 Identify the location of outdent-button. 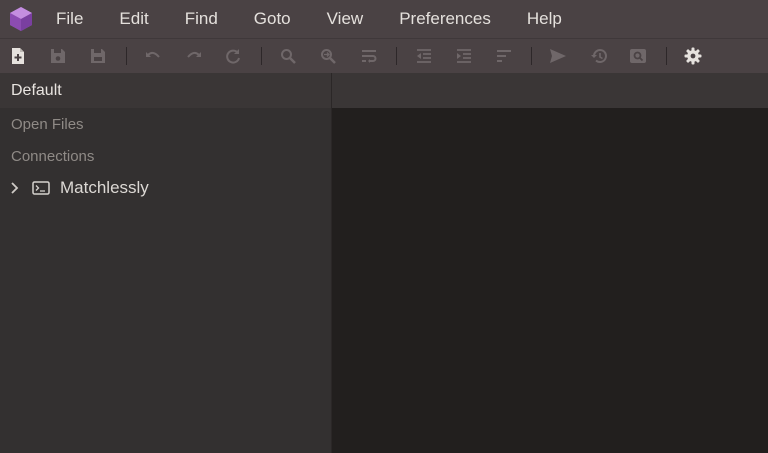
(424, 56).